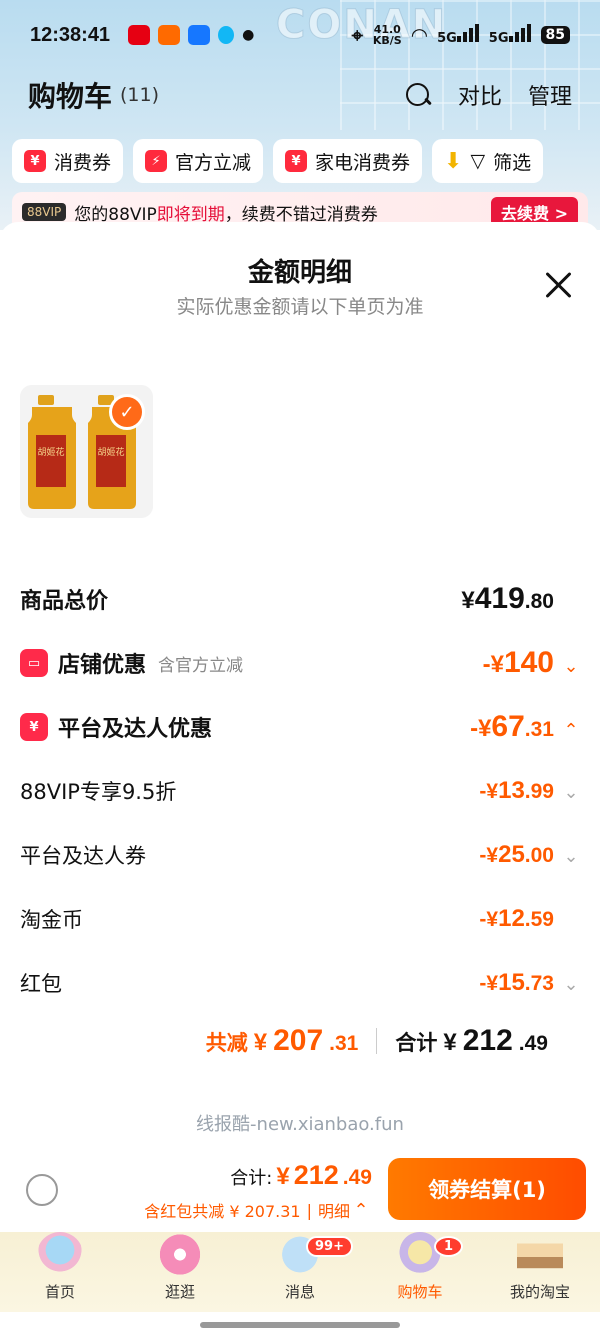 Image resolution: width=600 pixels, height=1340 pixels. I want to click on row-label: 平台及达人券, so click(83, 856).